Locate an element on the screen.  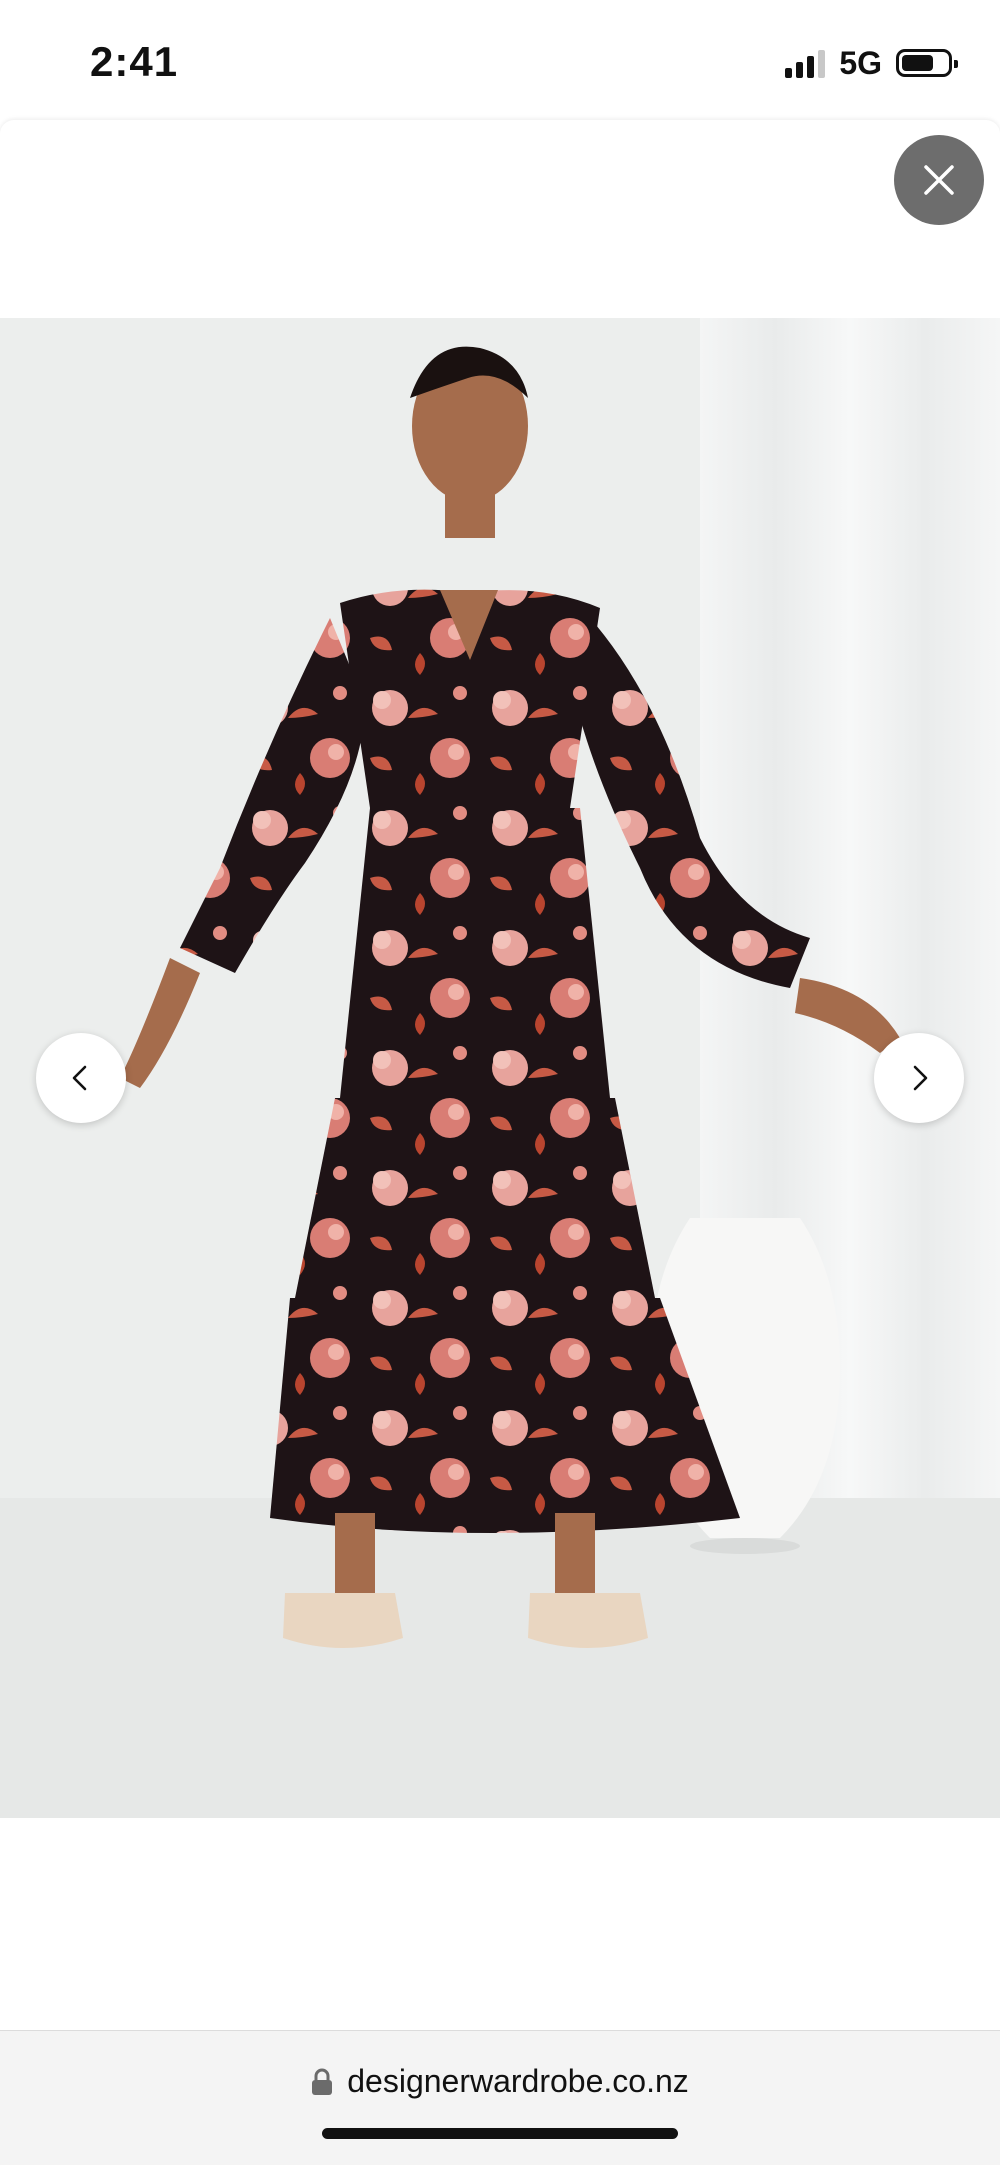
next-image-button is located at coordinates (919, 1078).